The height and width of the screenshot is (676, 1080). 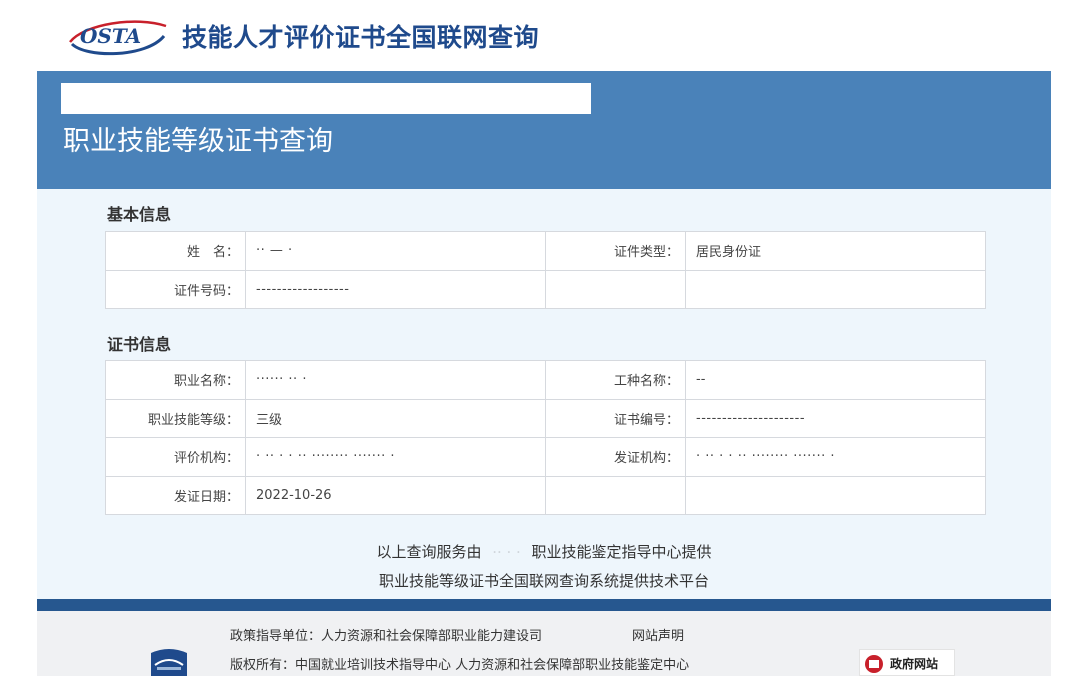 I want to click on service-note-suffix: 职业技能鉴定指导中心提供, so click(x=621, y=552).